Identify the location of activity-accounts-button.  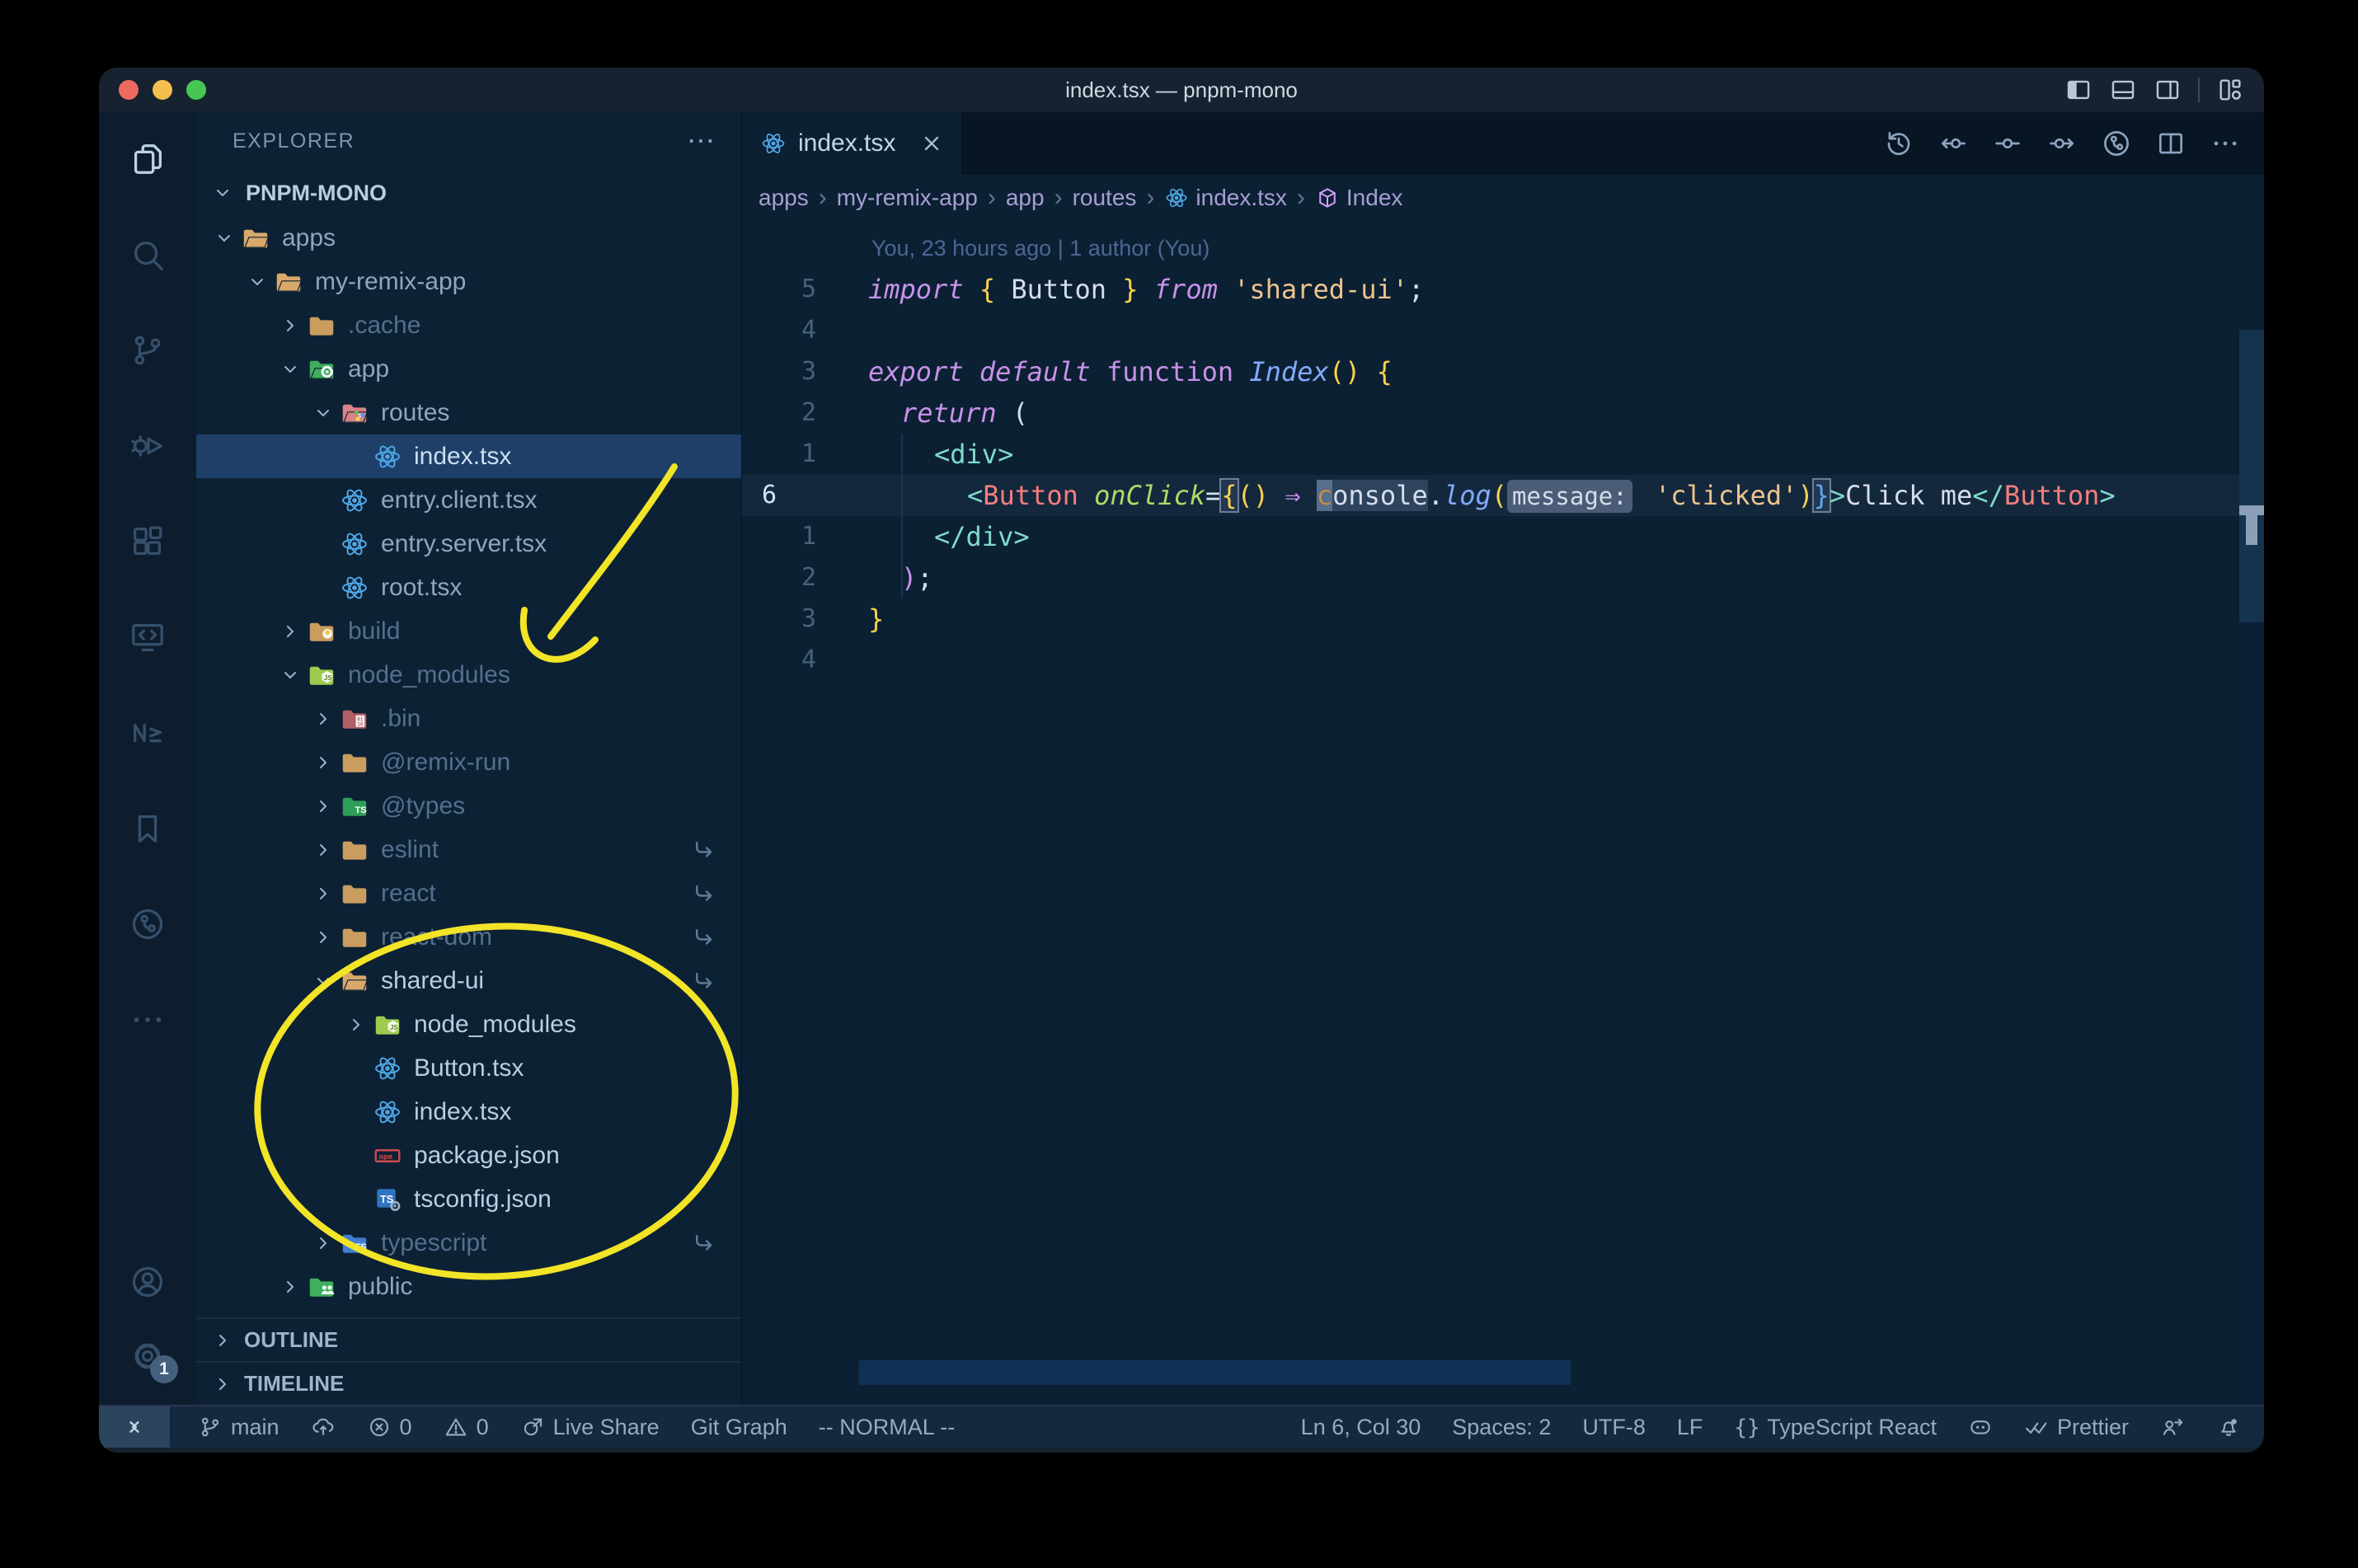
(148, 1282).